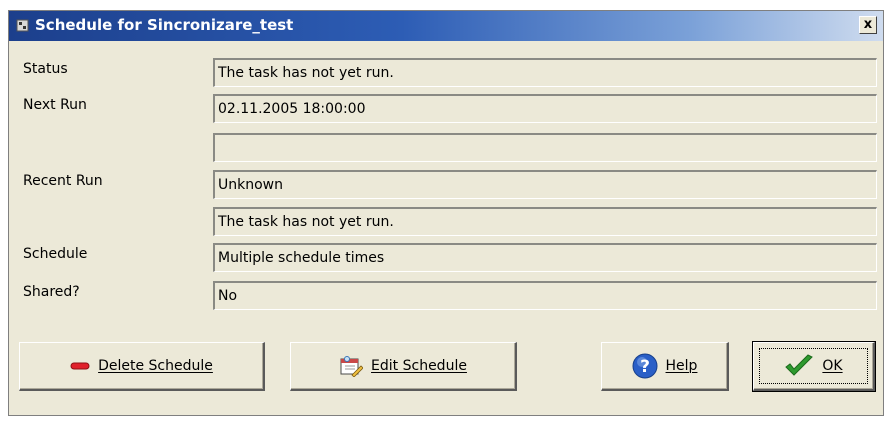  What do you see at coordinates (55, 254) in the screenshot?
I see `schedule-label: Schedule` at bounding box center [55, 254].